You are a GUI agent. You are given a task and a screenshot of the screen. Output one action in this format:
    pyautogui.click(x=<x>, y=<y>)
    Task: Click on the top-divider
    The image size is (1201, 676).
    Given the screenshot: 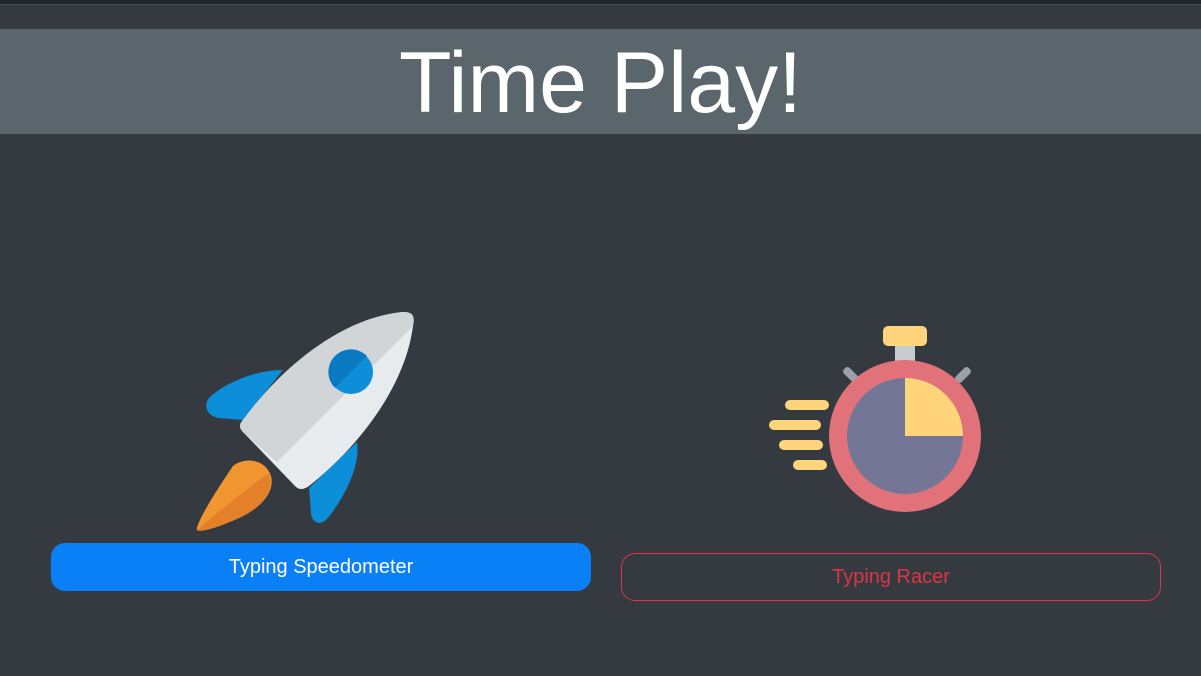 What is the action you would take?
    pyautogui.click(x=600, y=2)
    